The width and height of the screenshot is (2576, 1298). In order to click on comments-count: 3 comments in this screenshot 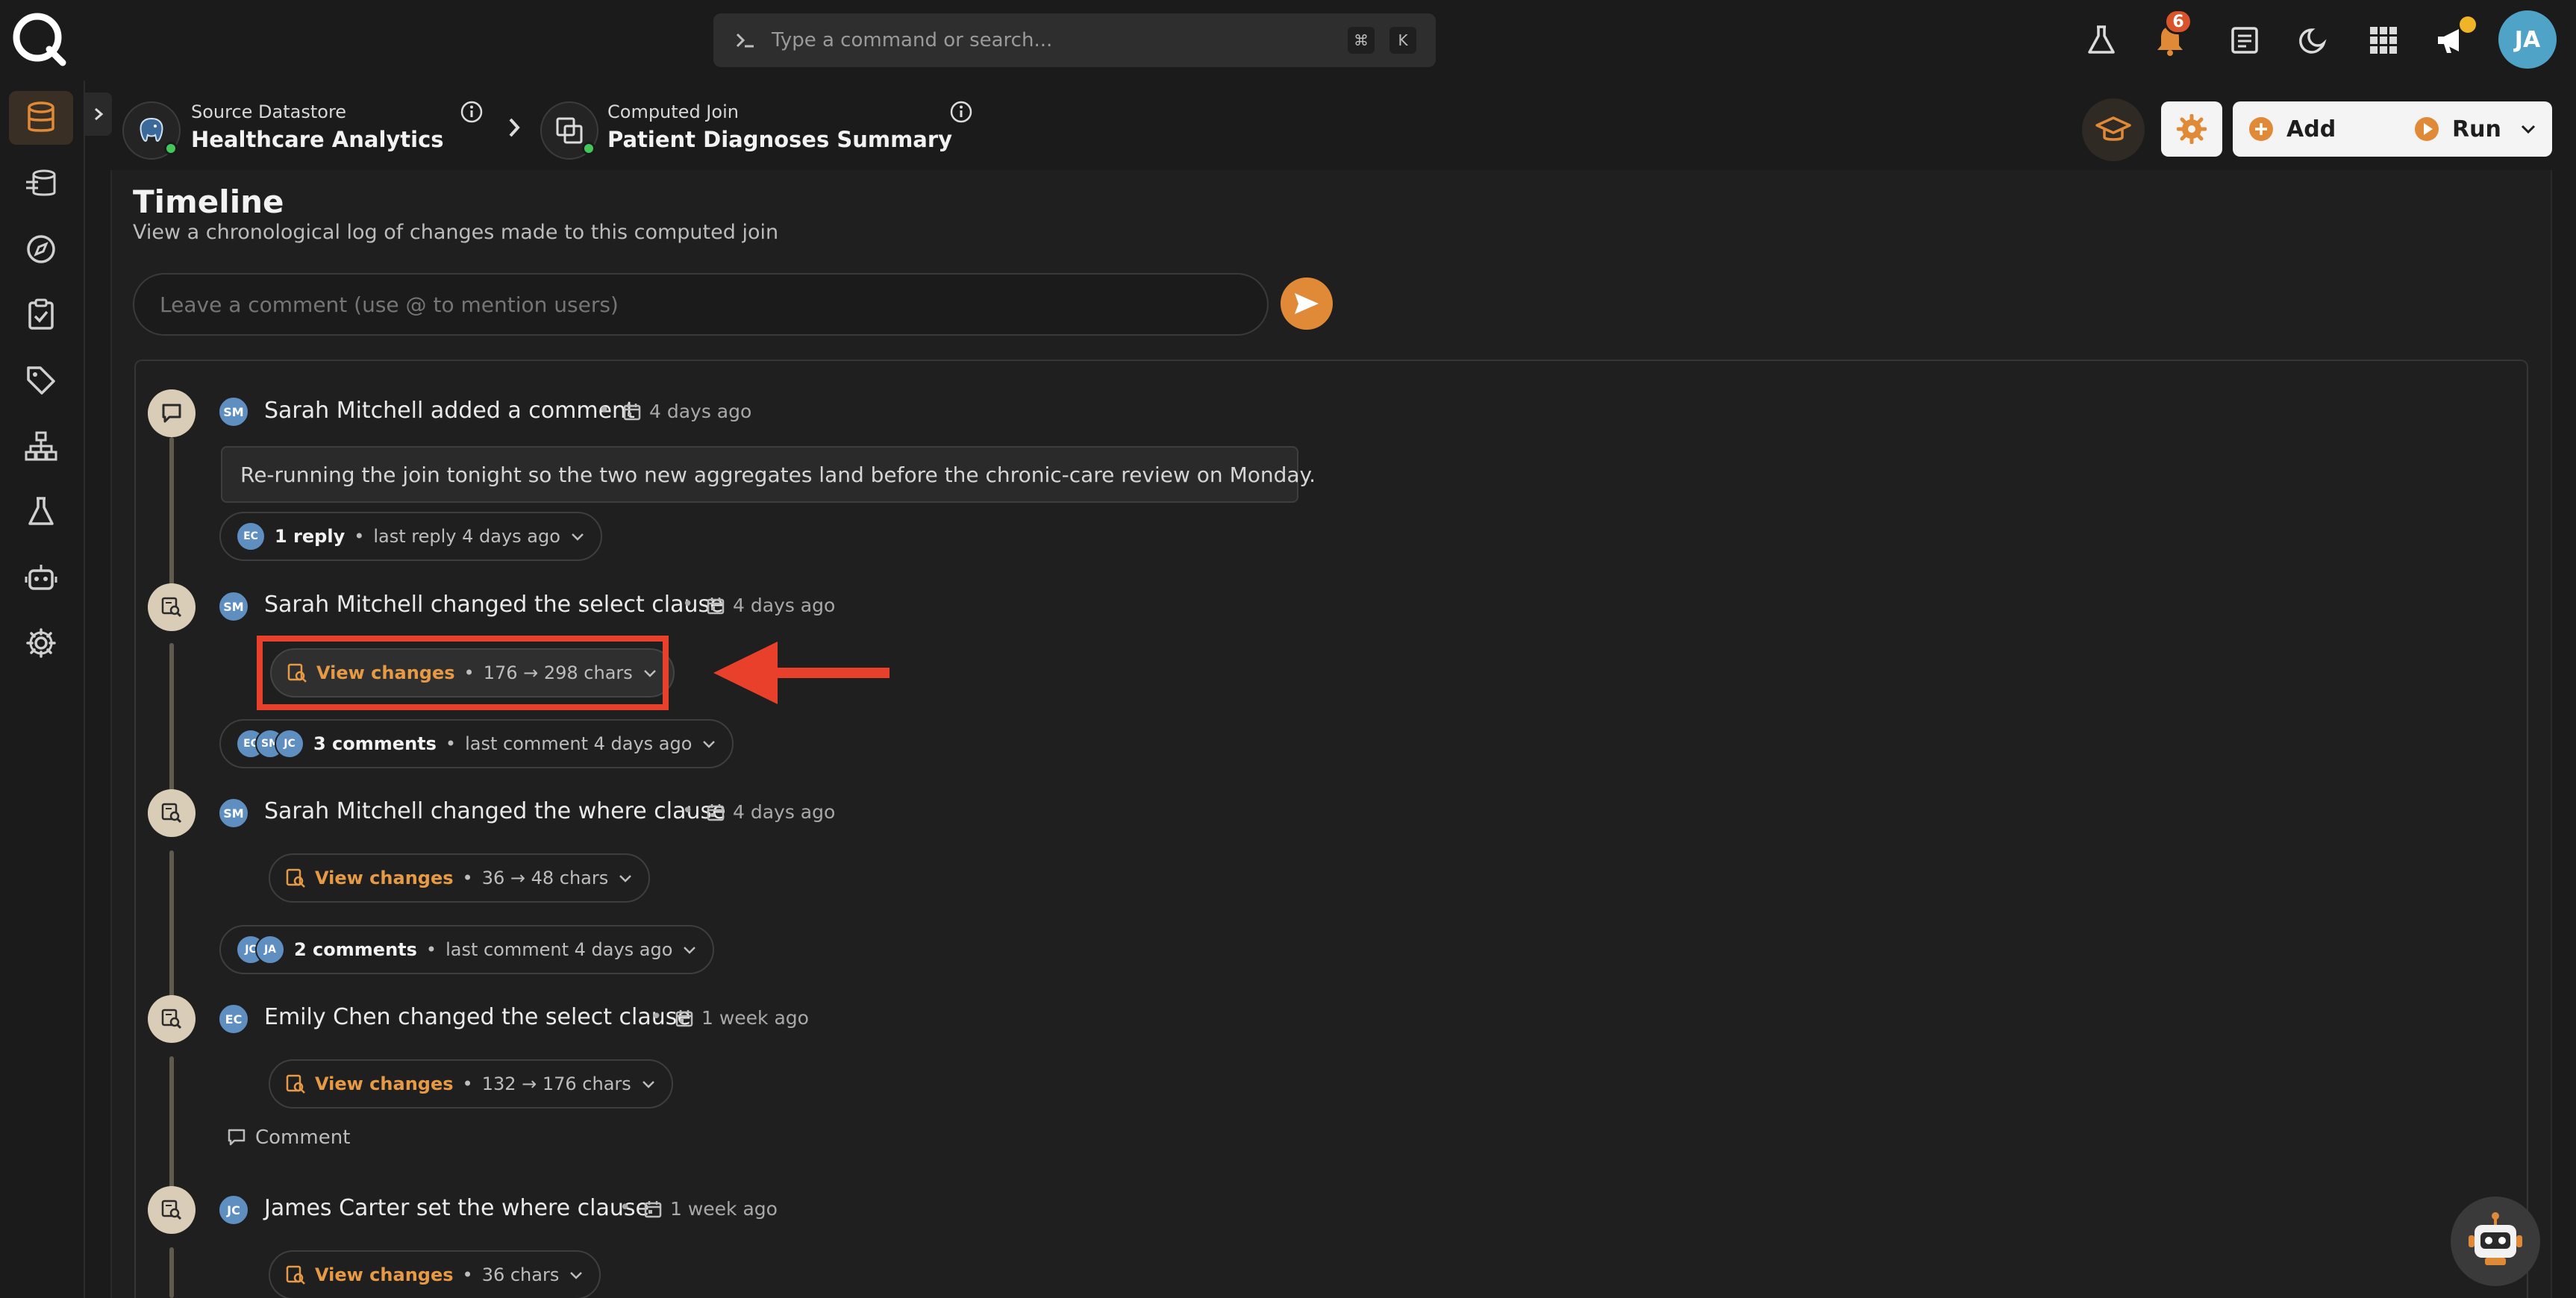, I will do `click(375, 743)`.